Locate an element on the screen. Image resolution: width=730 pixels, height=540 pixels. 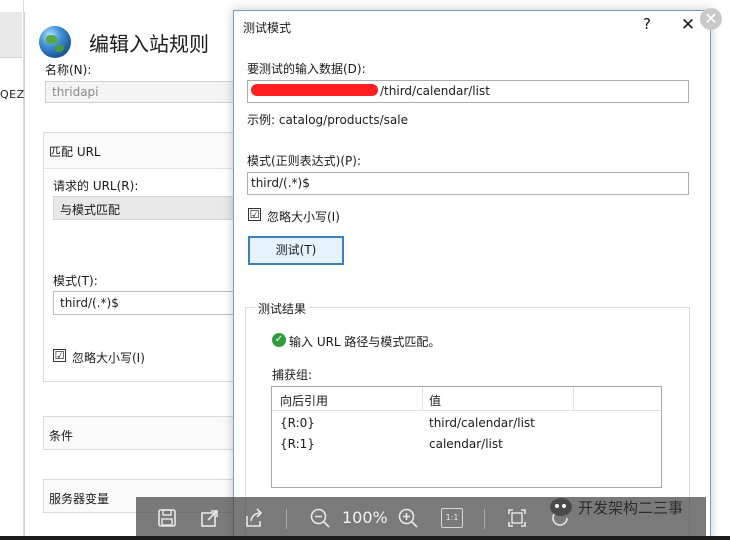
dialog-ignore-case-label: 忽略大小写(I) is located at coordinates (303, 217).